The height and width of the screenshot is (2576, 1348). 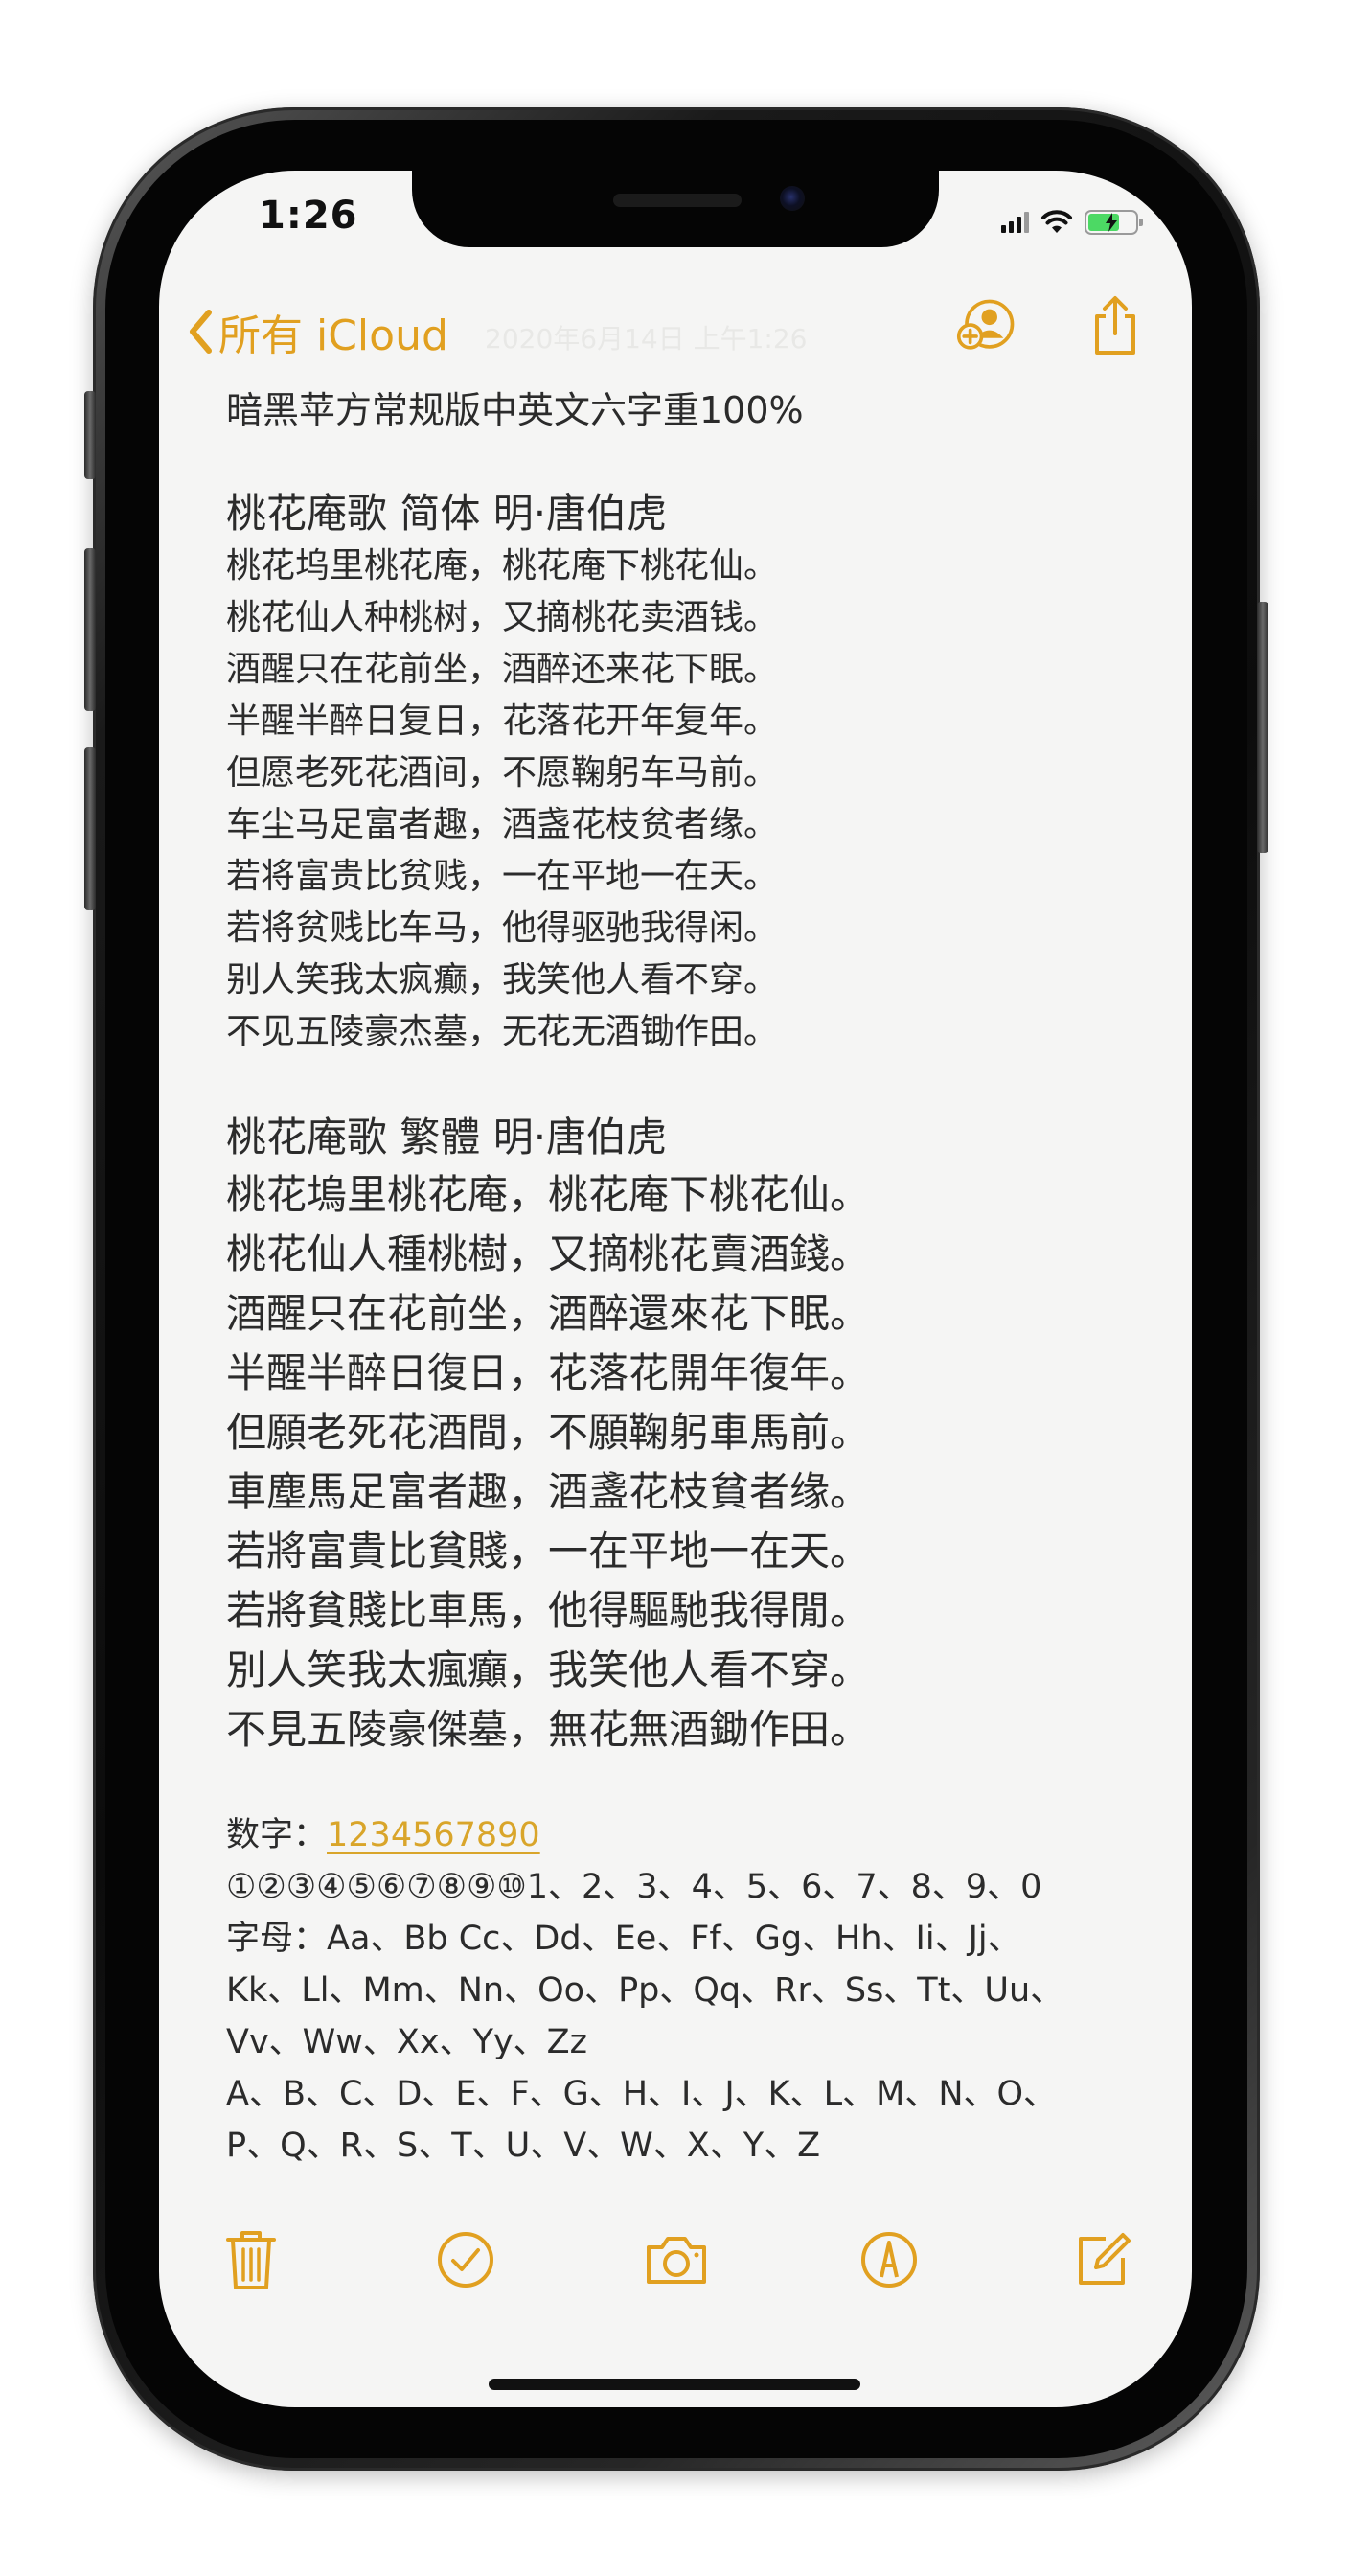 I want to click on checklist-icon, so click(x=465, y=2260).